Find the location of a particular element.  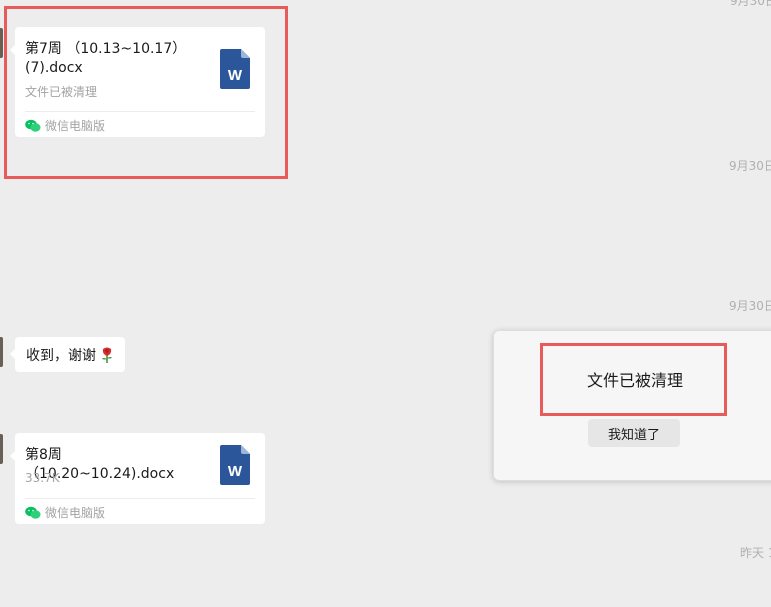

file-message-card: 第8周 （10.20~10.24).docx 33.7K W 微信电脑版 is located at coordinates (137, 478).